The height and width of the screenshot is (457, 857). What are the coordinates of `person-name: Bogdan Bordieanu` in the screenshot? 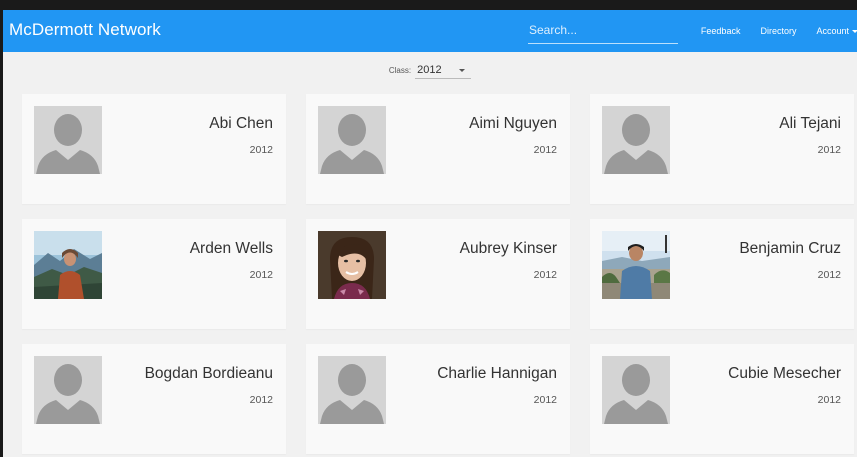 It's located at (208, 373).